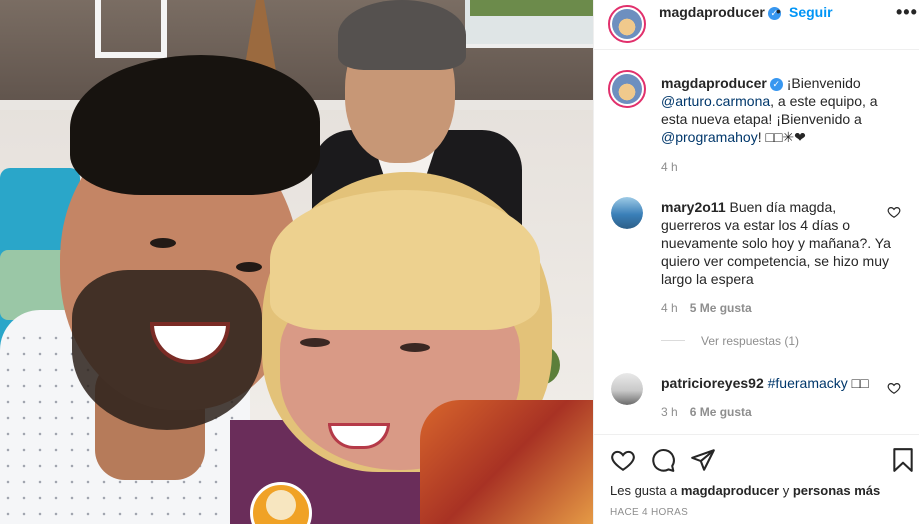  What do you see at coordinates (627, 89) in the screenshot?
I see `caption-avatar` at bounding box center [627, 89].